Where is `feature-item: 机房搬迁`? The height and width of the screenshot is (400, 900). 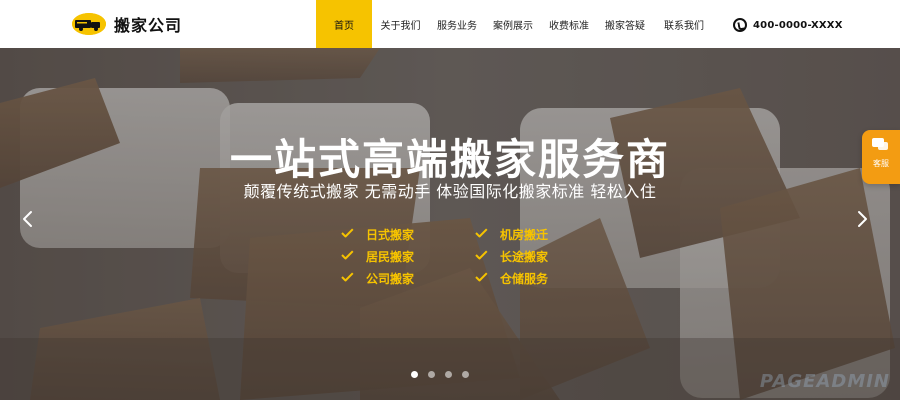
feature-item: 机房搬迁 is located at coordinates (511, 234).